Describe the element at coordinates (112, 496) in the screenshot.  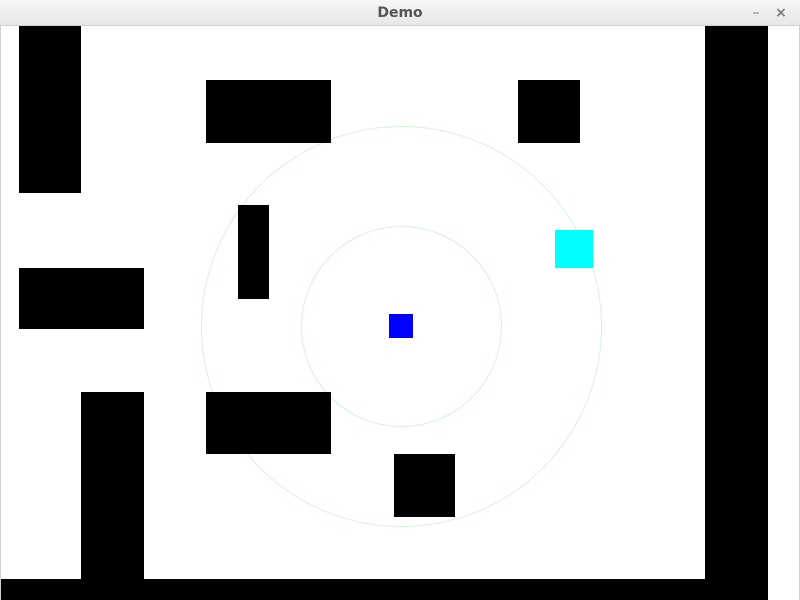
I see `wall-left-bottom-column` at that location.